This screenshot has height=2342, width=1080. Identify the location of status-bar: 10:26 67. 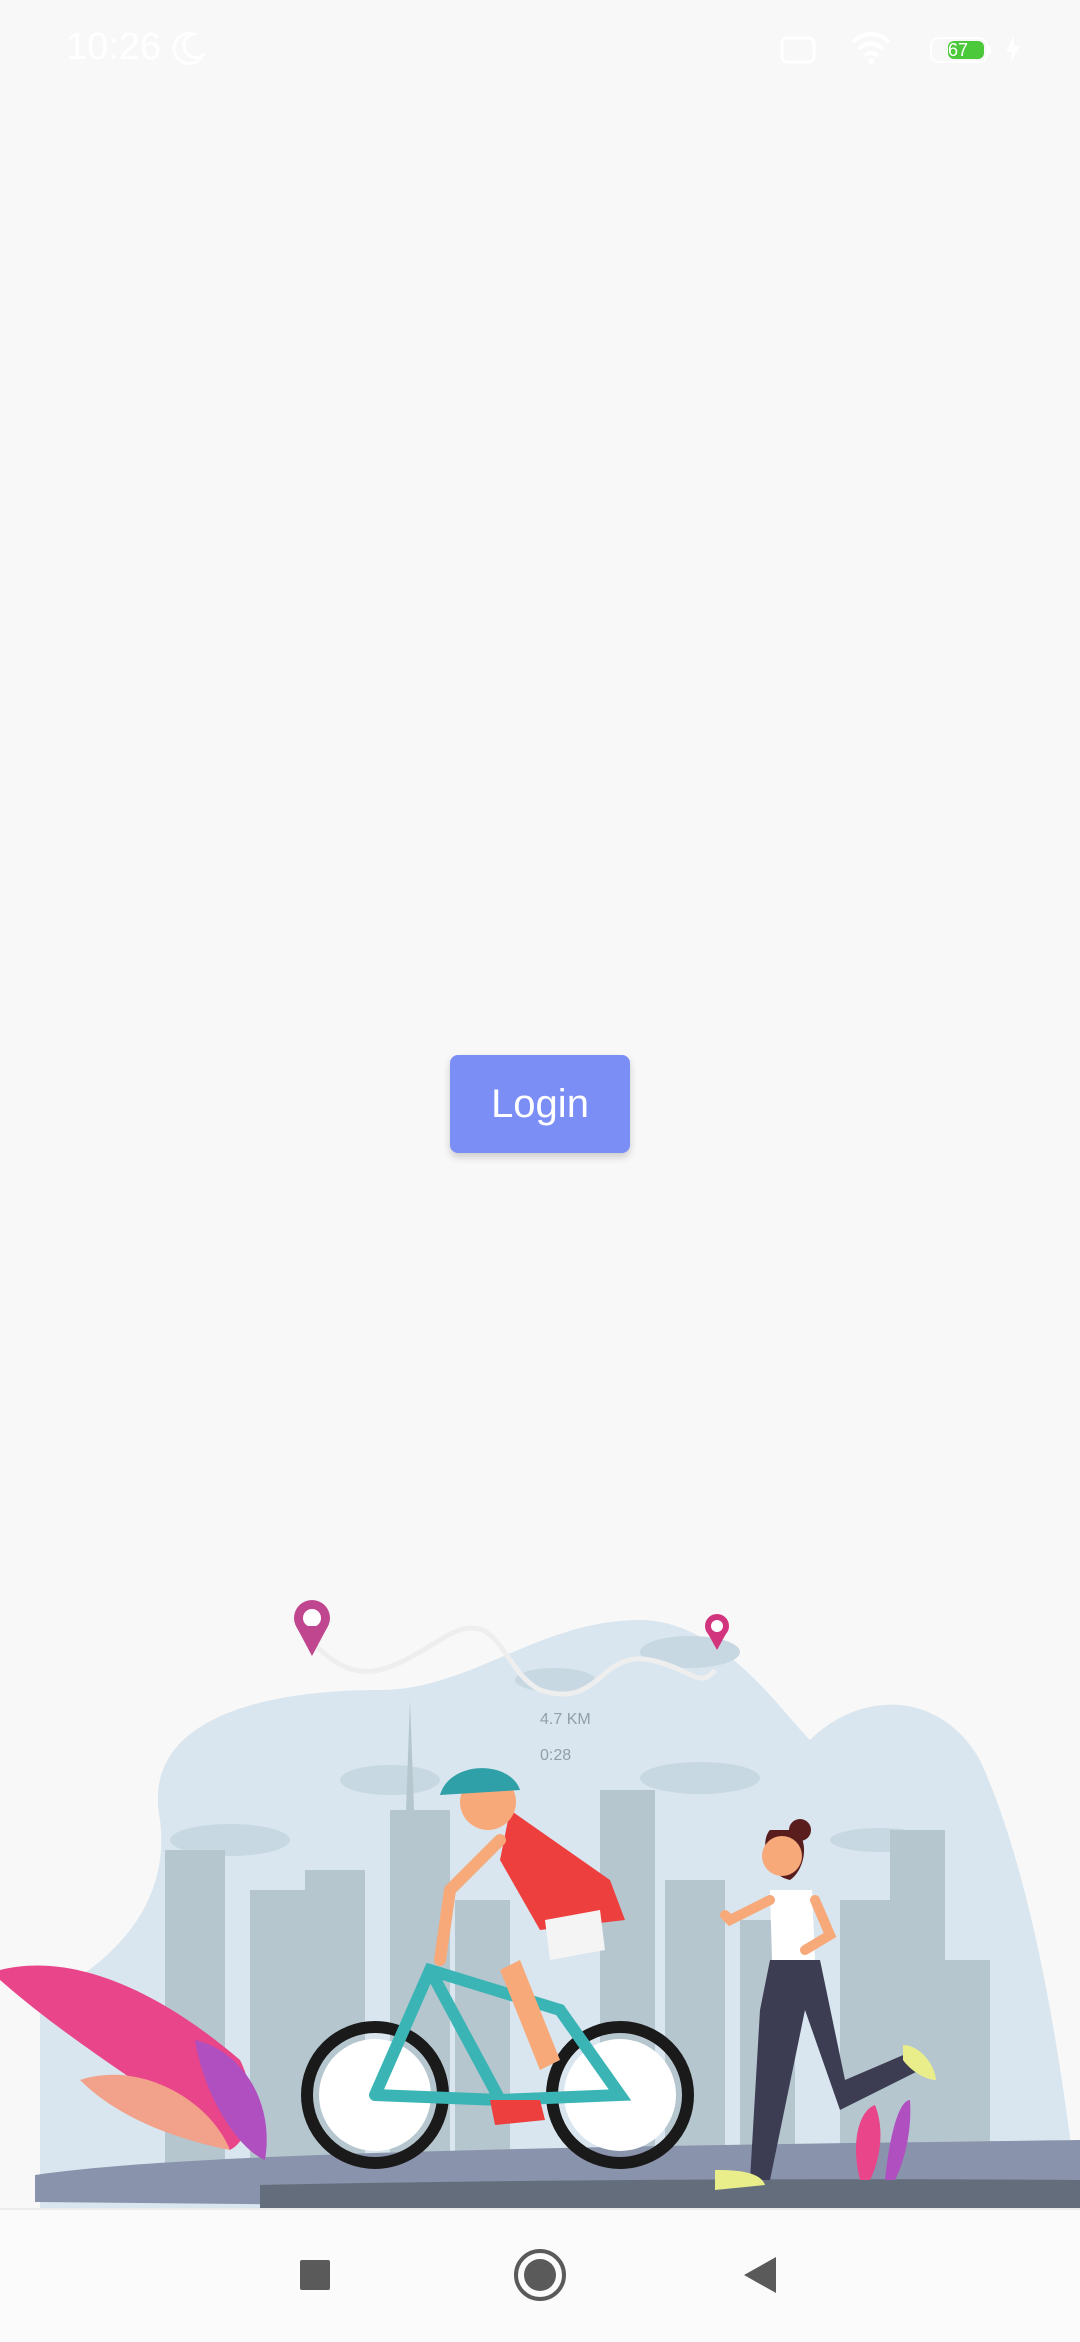
(540, 50).